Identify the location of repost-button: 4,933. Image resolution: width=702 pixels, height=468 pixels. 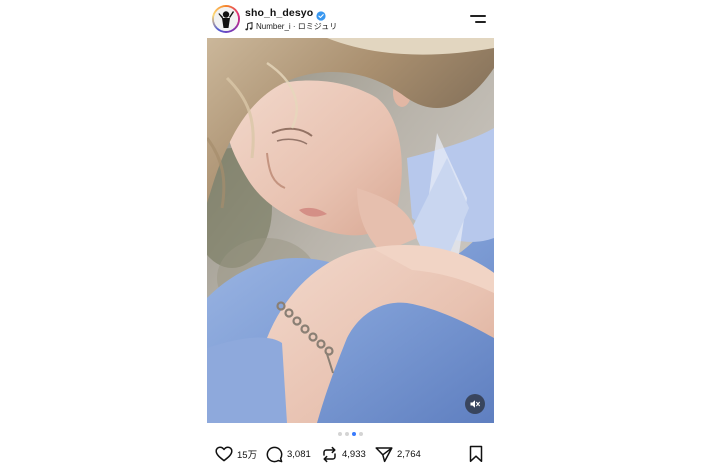
(343, 454).